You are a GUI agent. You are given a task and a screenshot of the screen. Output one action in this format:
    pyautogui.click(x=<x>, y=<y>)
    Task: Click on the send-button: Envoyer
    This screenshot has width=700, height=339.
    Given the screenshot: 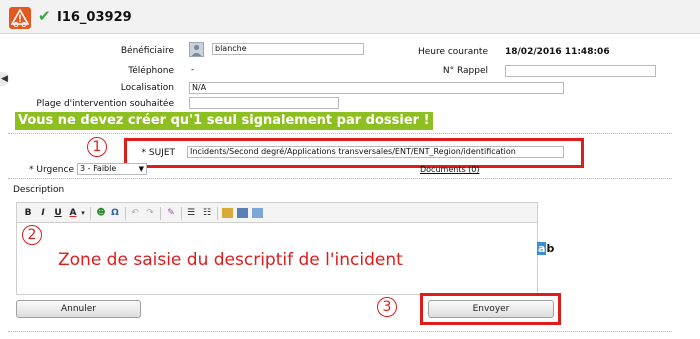 What is the action you would take?
    pyautogui.click(x=491, y=309)
    